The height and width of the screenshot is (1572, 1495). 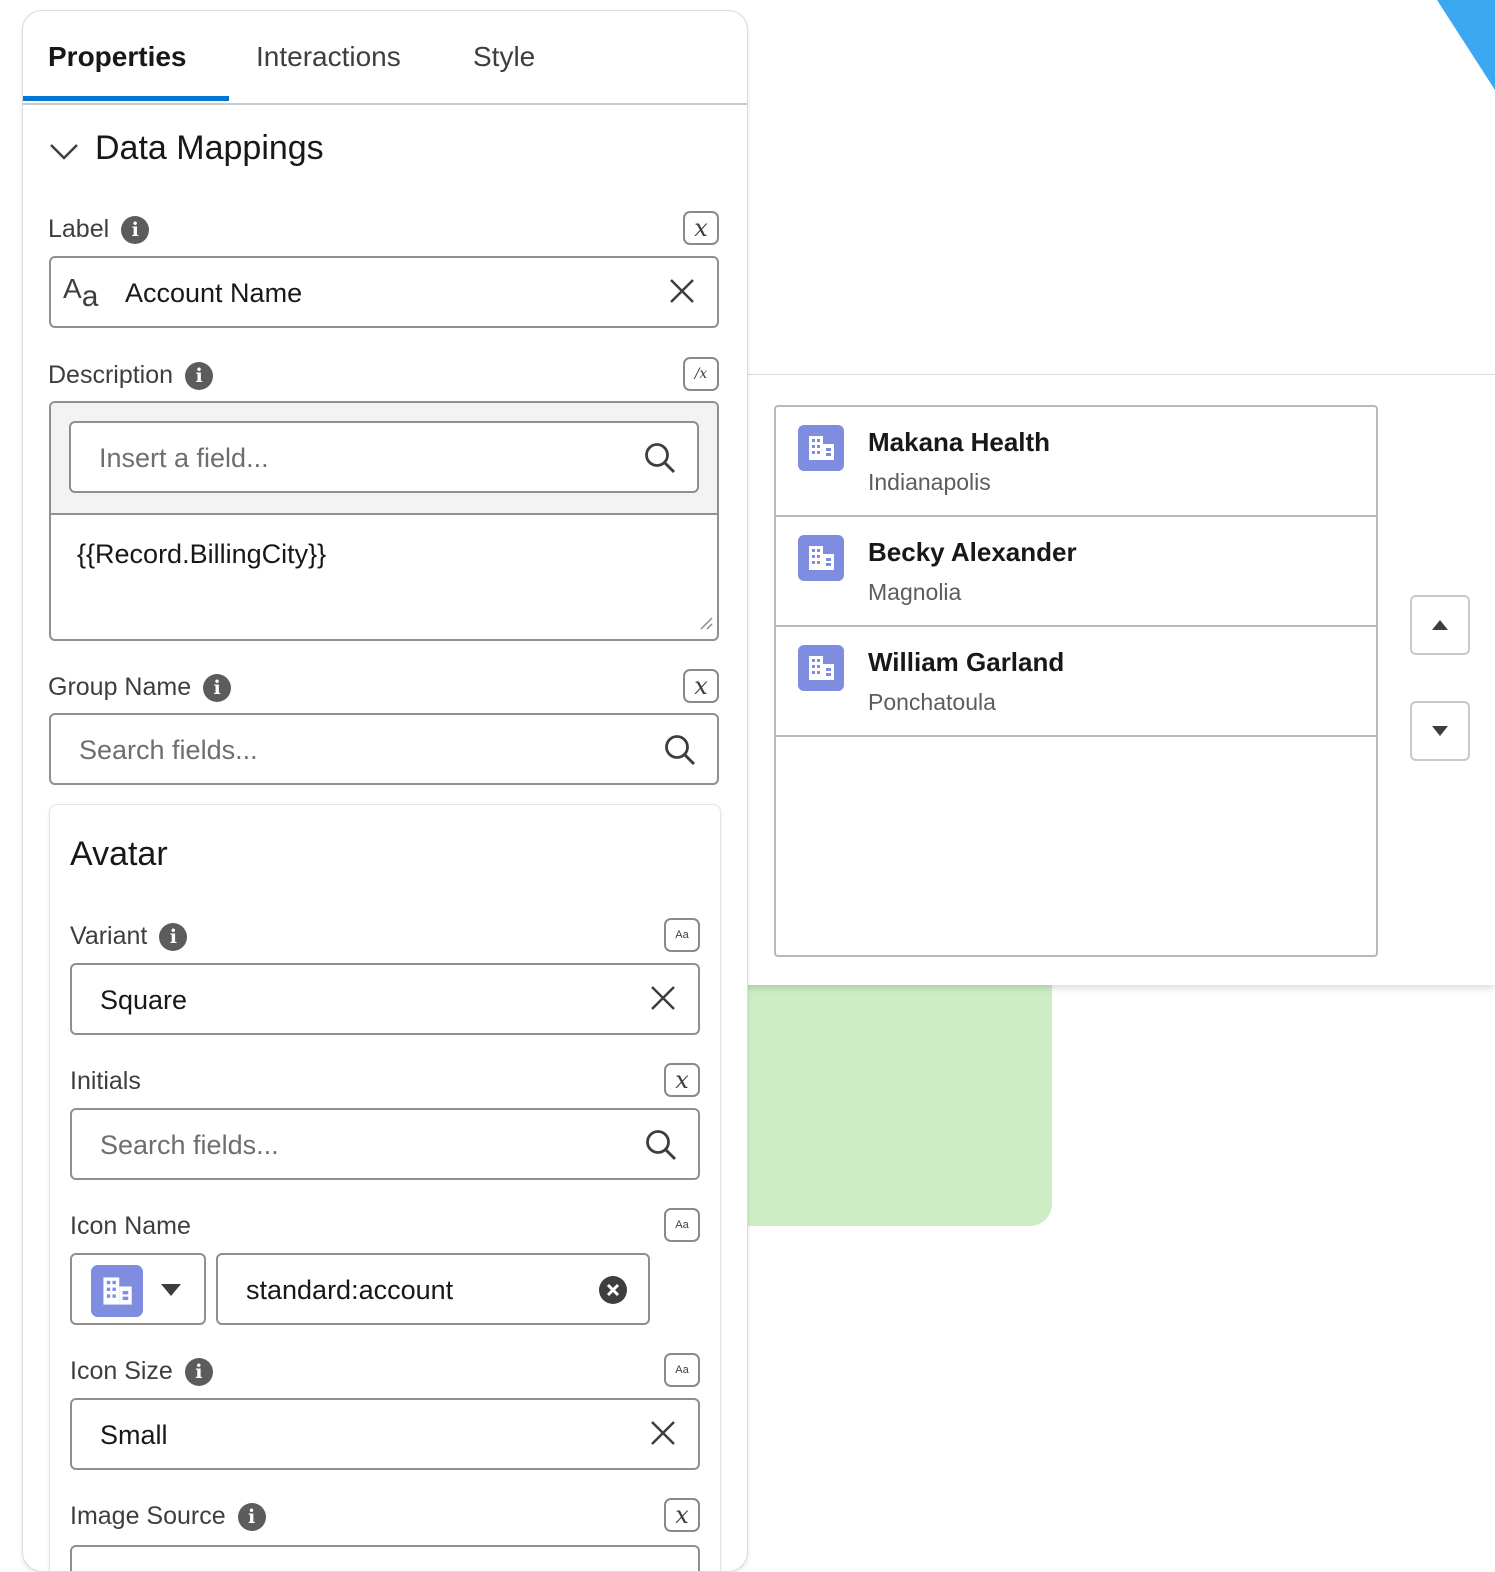 What do you see at coordinates (1076, 462) in the screenshot?
I see `list-item: Makana Health Indianapolis` at bounding box center [1076, 462].